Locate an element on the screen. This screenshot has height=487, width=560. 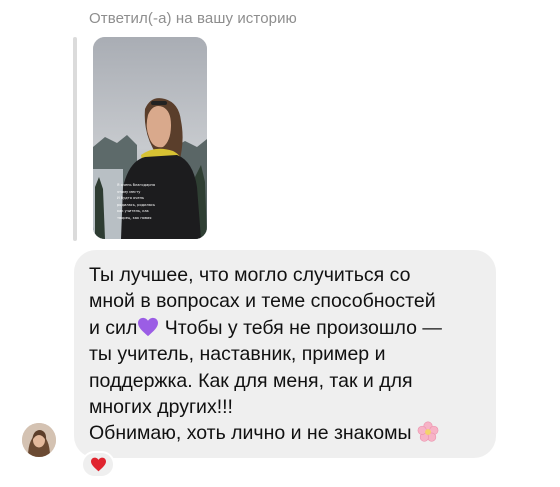
avatar-photo is located at coordinates (39, 440).